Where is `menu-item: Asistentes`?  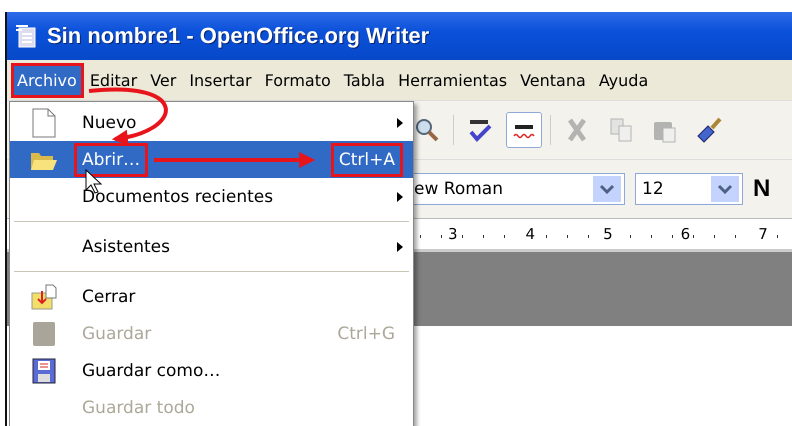
menu-item: Asistentes is located at coordinates (211, 246).